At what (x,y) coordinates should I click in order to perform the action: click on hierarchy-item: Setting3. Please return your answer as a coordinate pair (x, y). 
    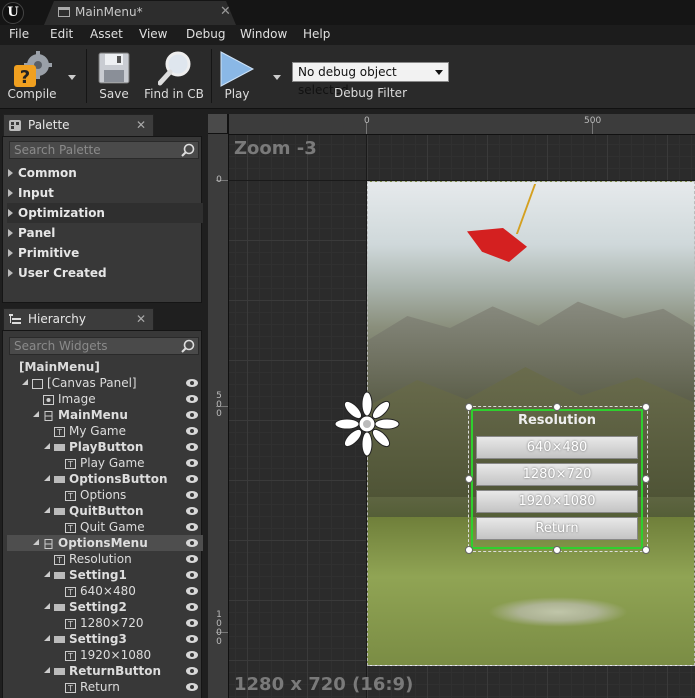
    Looking at the image, I should click on (105, 639).